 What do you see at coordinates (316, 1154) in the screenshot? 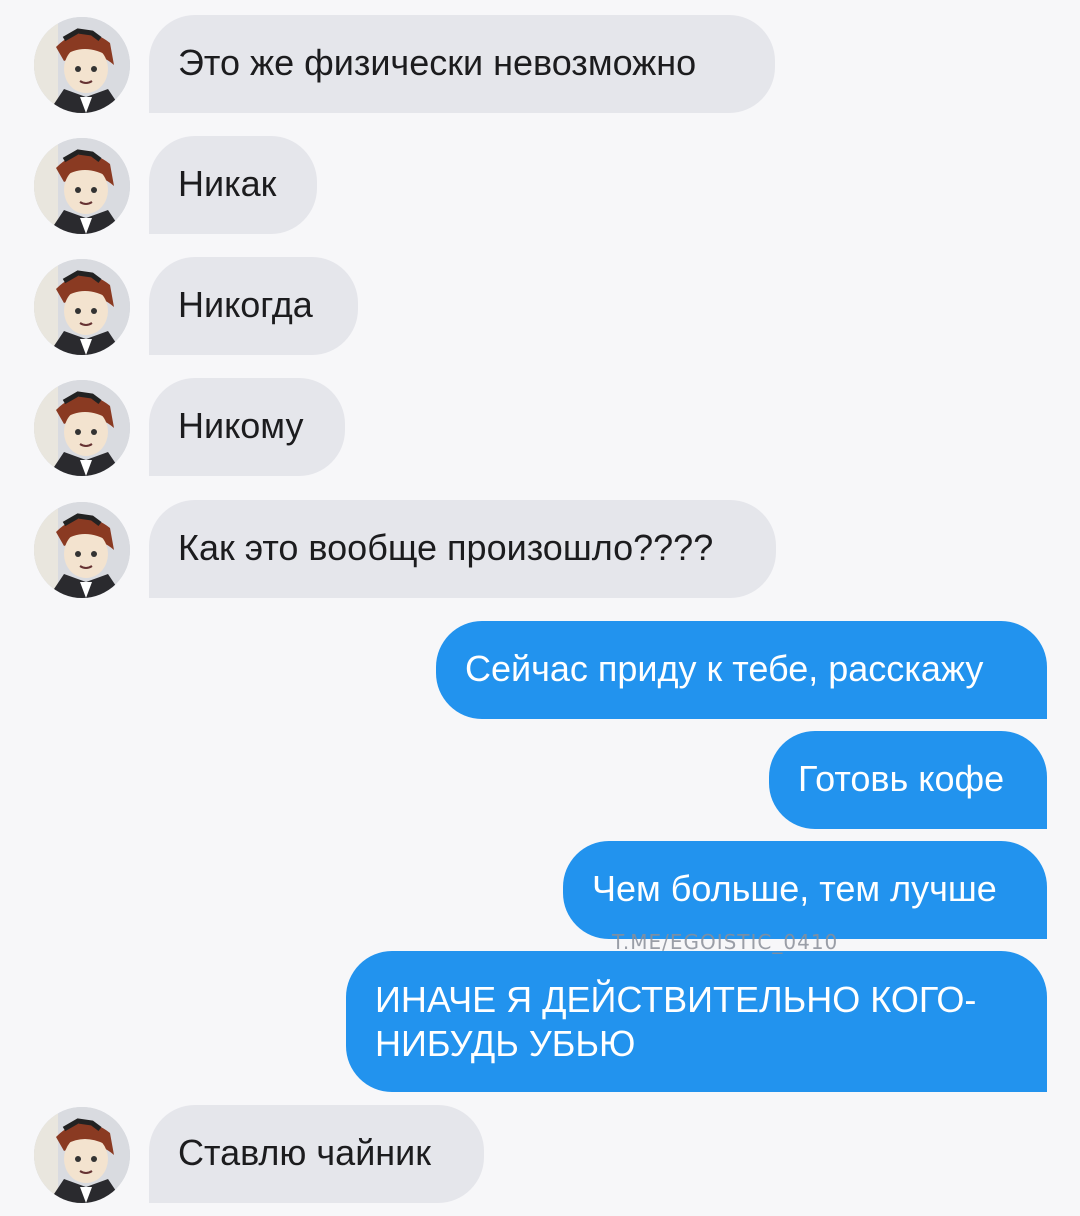
I see `message-bubble: Ставлю чайник` at bounding box center [316, 1154].